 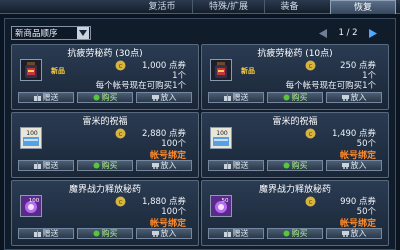 What do you see at coordinates (221, 206) in the screenshot?
I see `crystal-icon: 50` at bounding box center [221, 206].